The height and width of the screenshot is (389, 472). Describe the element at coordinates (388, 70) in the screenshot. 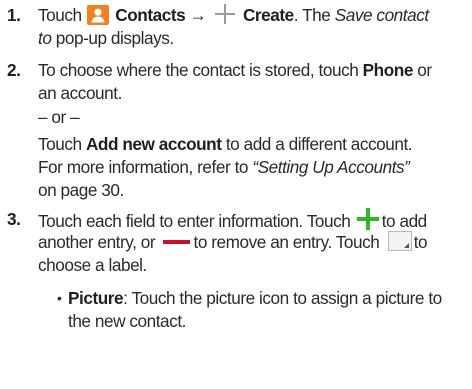

I see `phone-label: Phone` at that location.